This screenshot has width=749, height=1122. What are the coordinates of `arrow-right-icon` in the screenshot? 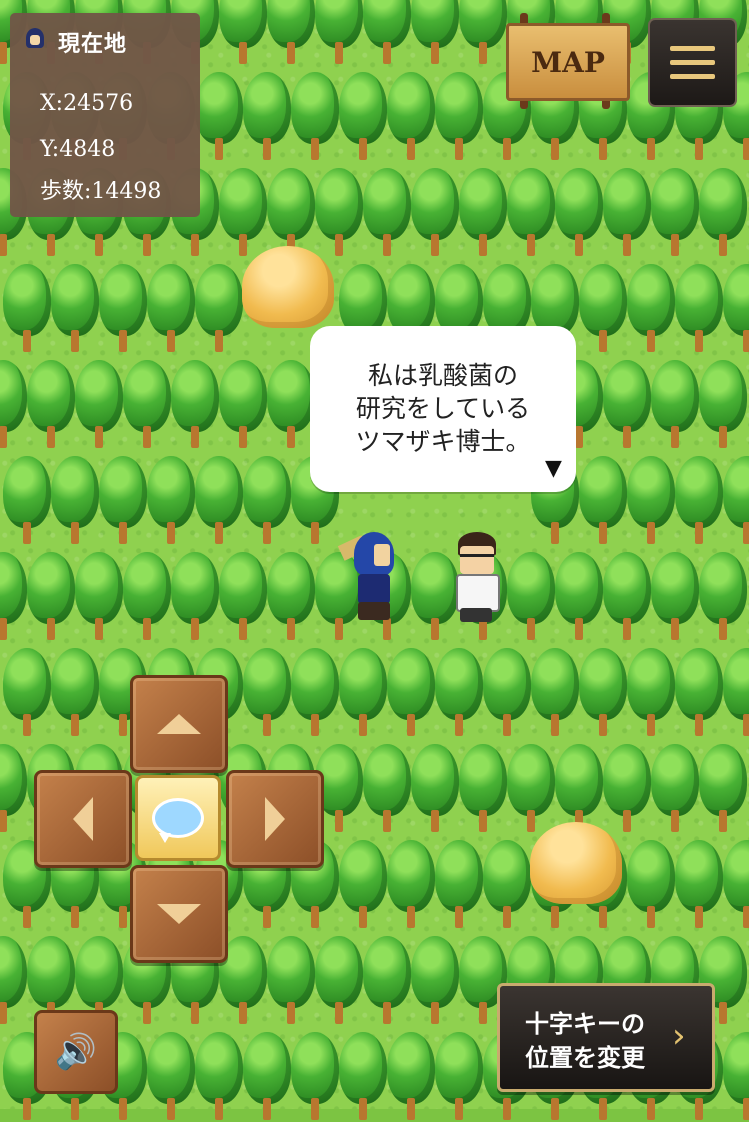 It's located at (275, 819).